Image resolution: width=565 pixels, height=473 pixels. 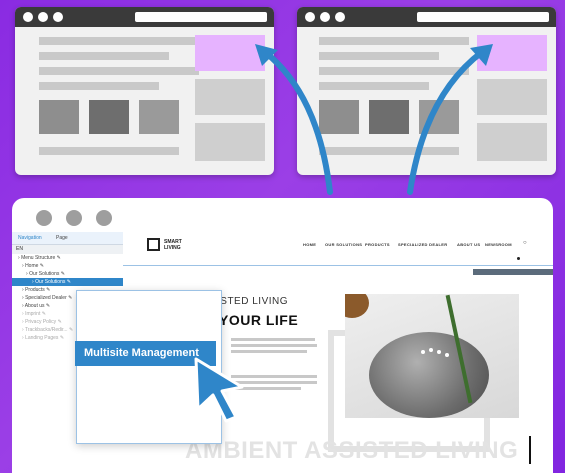 I want to click on arrow-right, so click(x=446, y=122).